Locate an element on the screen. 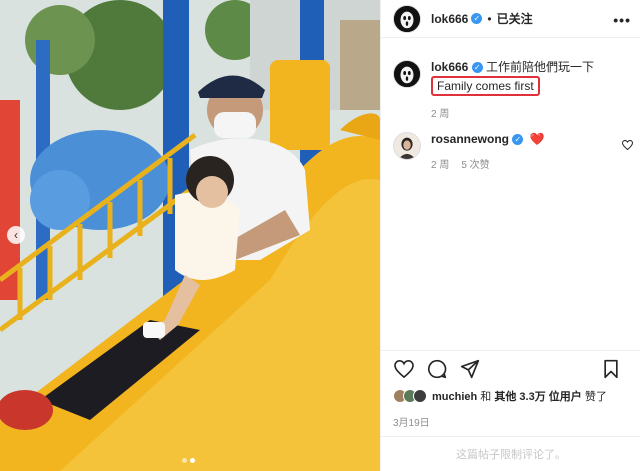 The image size is (640, 471). comment-meta: 2 周 5 次赞 is located at coordinates (488, 163).